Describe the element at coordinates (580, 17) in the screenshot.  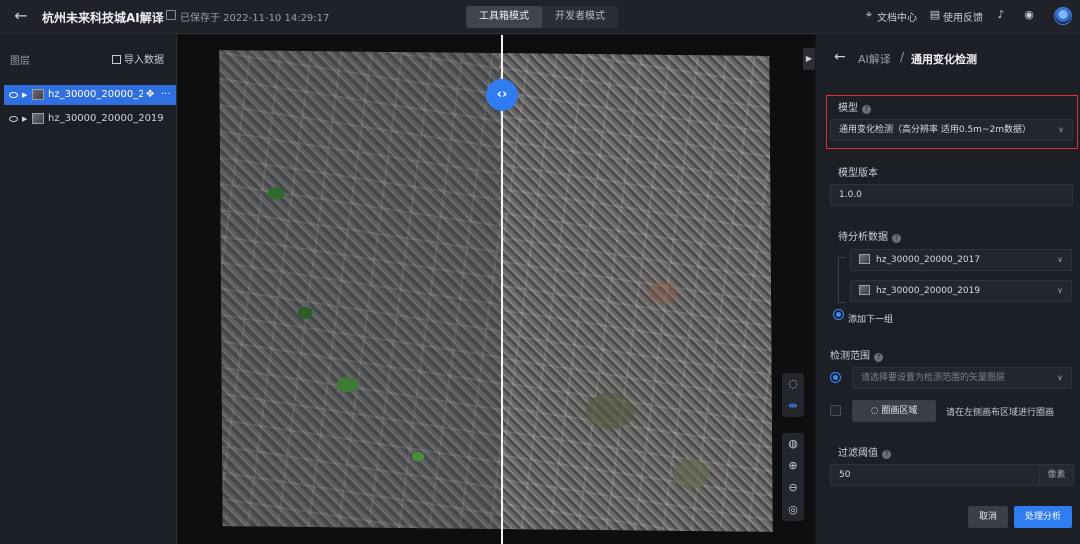
I see `tab-developer-mode: 开发者模式` at that location.